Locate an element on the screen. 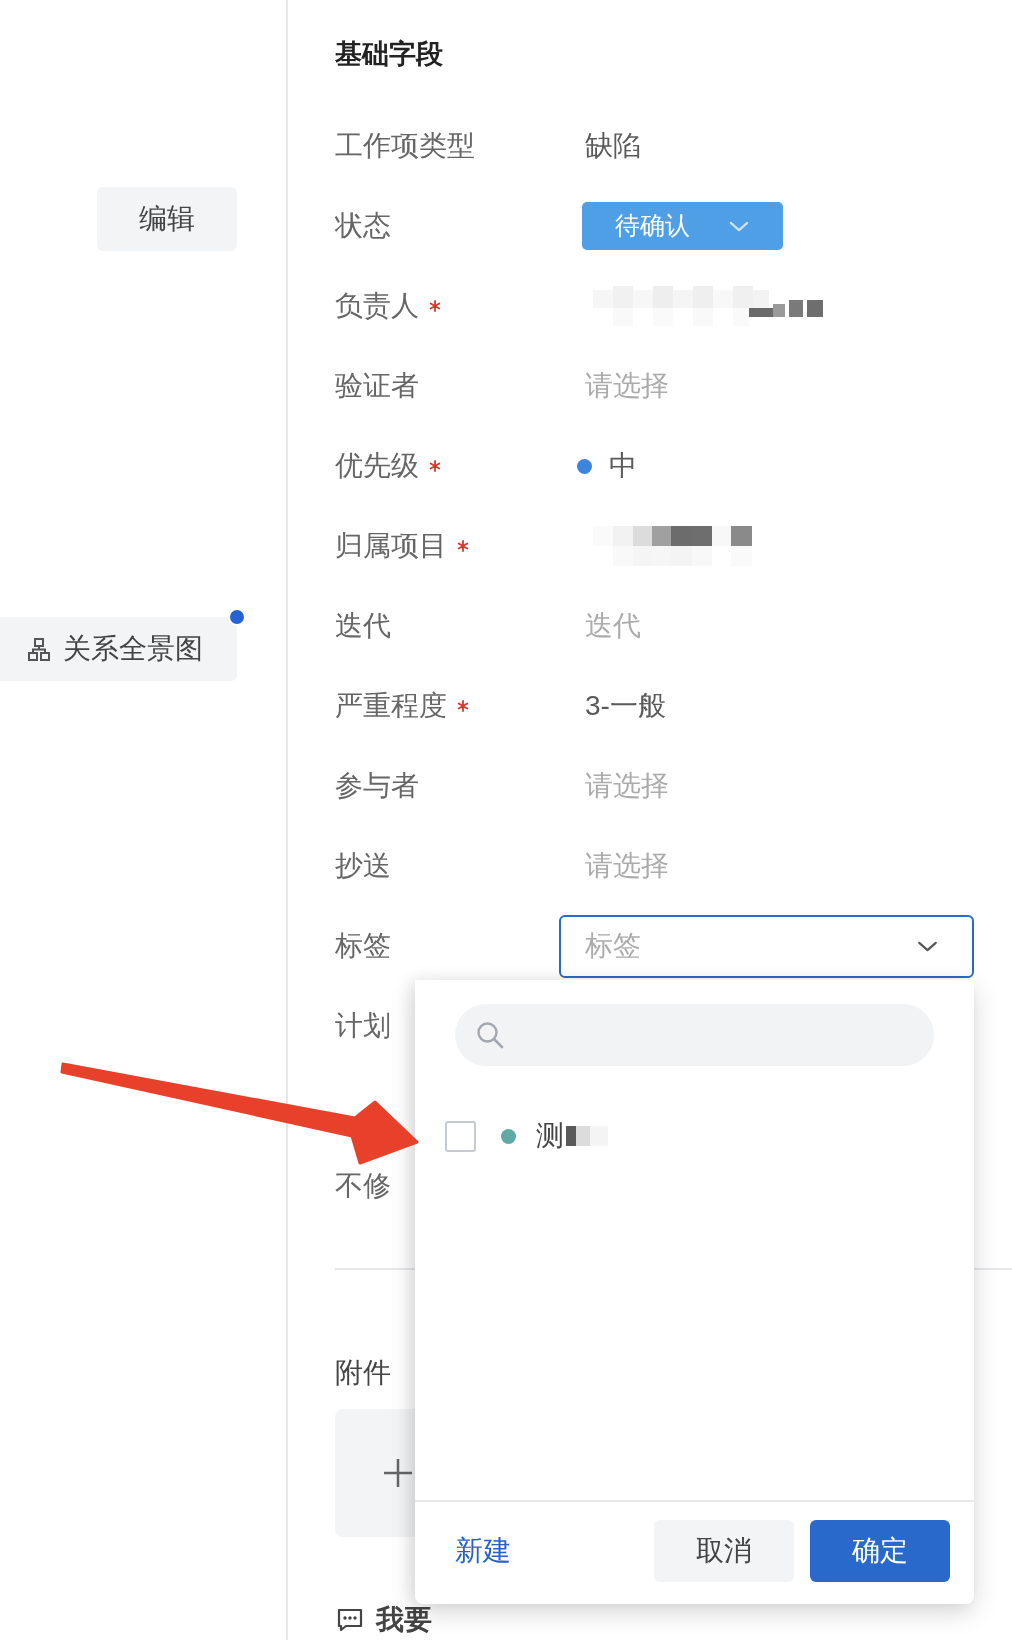  status-dropdown: 待确认 is located at coordinates (682, 226).